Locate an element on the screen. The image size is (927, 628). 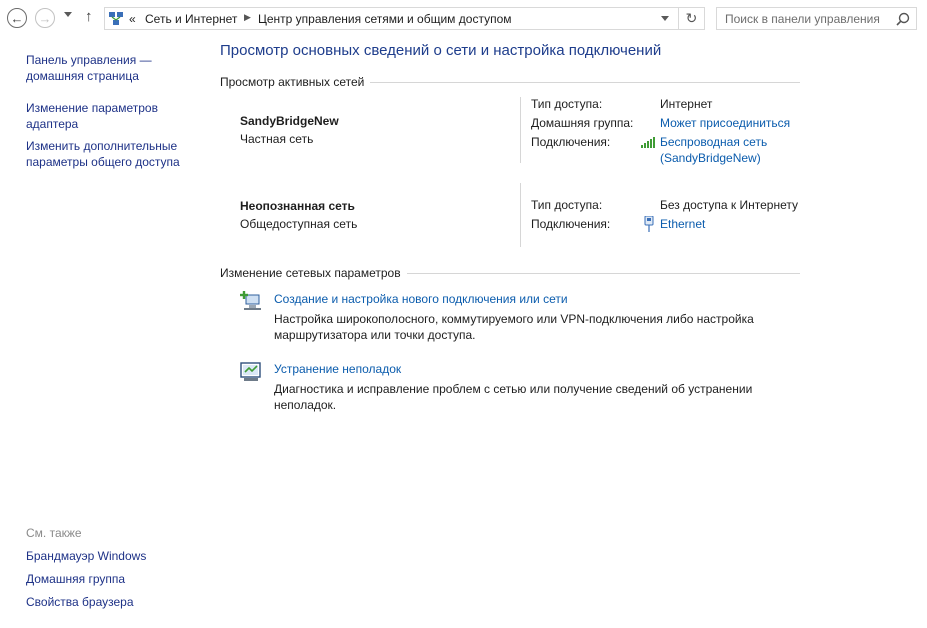
wifi-signal-icon is located at coordinates (648, 142).